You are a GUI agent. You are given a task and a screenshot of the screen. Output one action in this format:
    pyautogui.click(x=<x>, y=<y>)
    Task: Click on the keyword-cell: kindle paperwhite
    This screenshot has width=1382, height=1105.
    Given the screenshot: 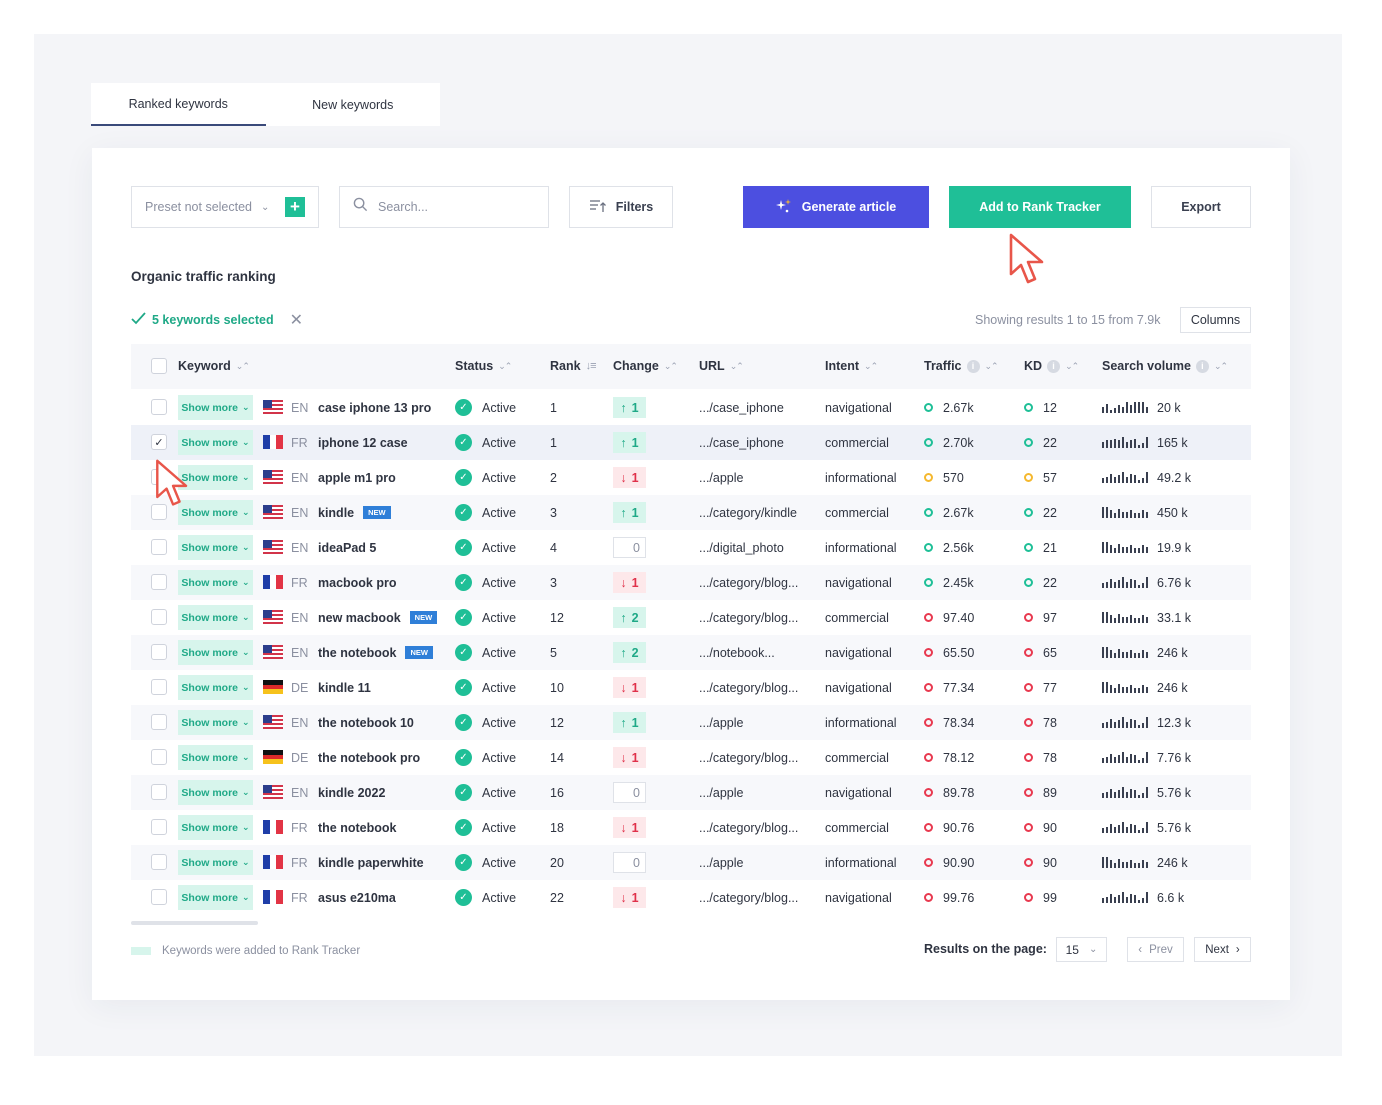 What is the action you would take?
    pyautogui.click(x=371, y=862)
    